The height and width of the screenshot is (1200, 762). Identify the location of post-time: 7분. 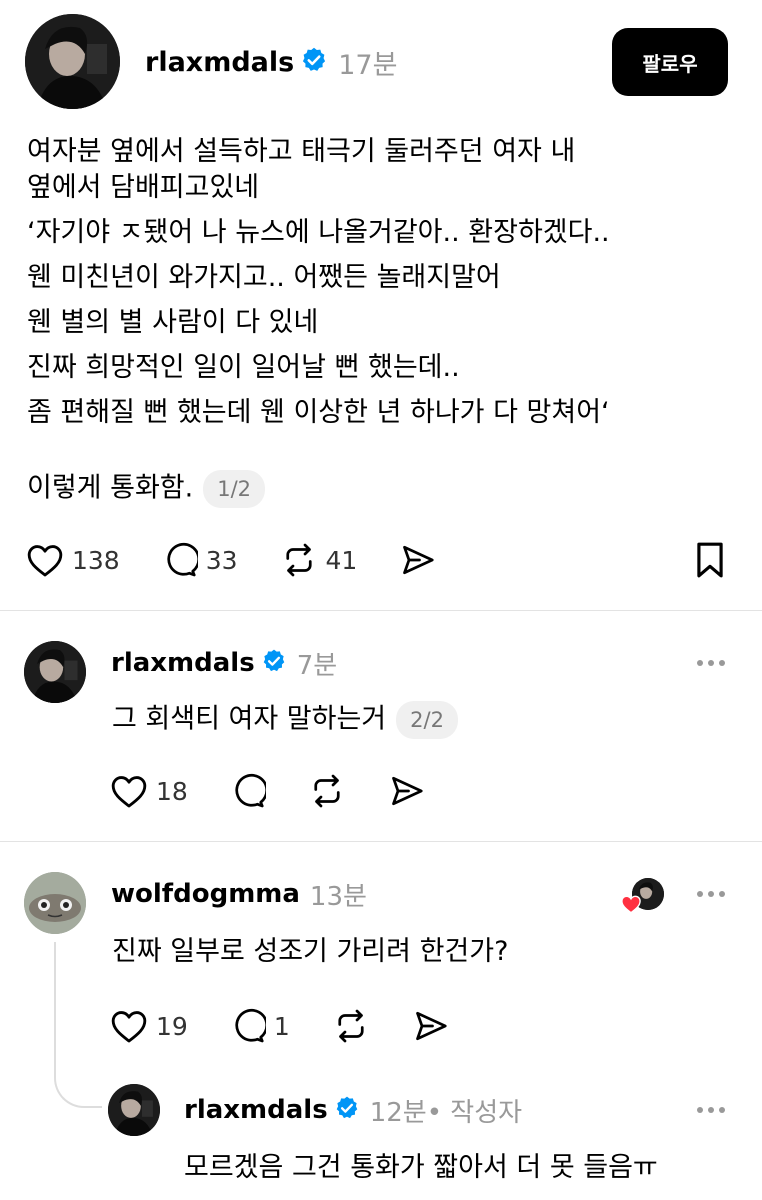
(317, 665).